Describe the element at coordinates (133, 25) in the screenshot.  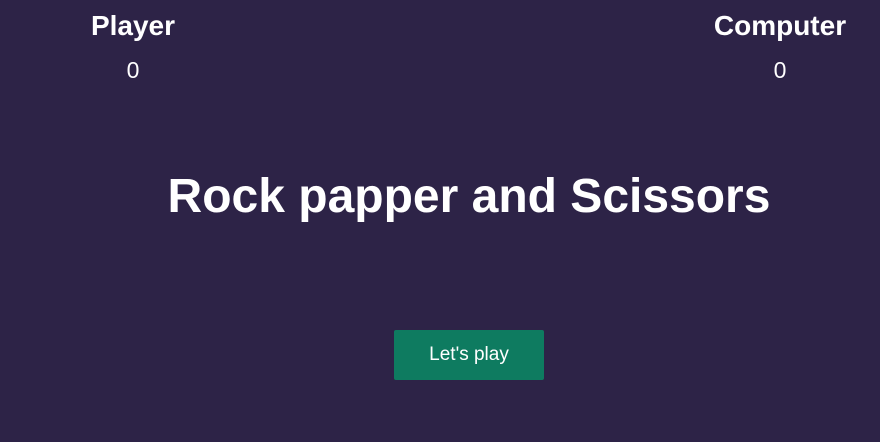
I see `player-label: Player` at that location.